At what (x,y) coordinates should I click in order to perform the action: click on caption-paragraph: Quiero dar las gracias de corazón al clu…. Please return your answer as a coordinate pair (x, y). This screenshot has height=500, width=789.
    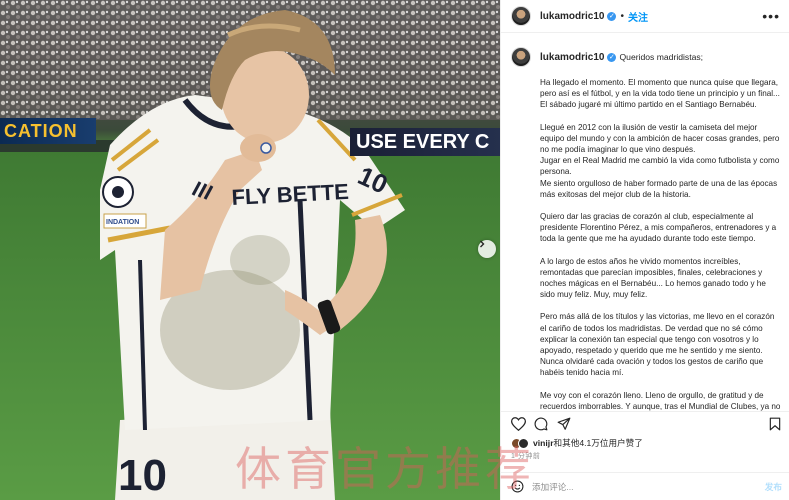
    Looking at the image, I should click on (658, 228).